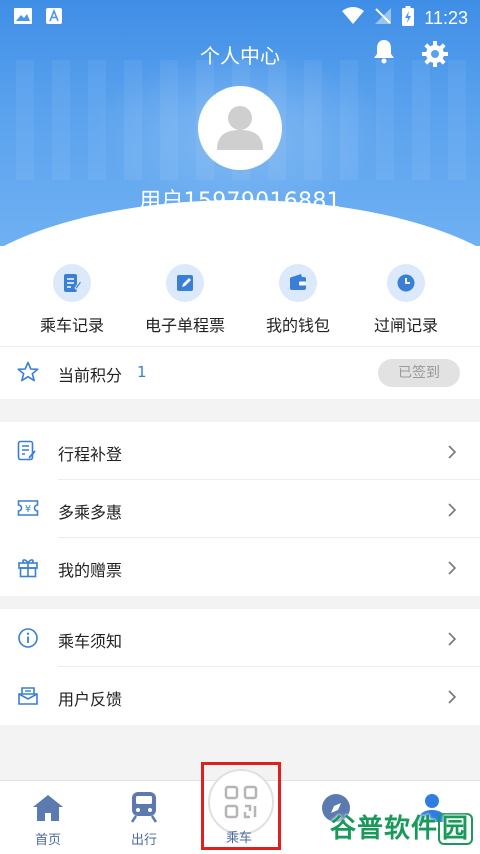 Image resolution: width=480 pixels, height=854 pixels. Describe the element at coordinates (240, 372) in the screenshot. I see `points-row: 当前积分 1 已签到` at that location.